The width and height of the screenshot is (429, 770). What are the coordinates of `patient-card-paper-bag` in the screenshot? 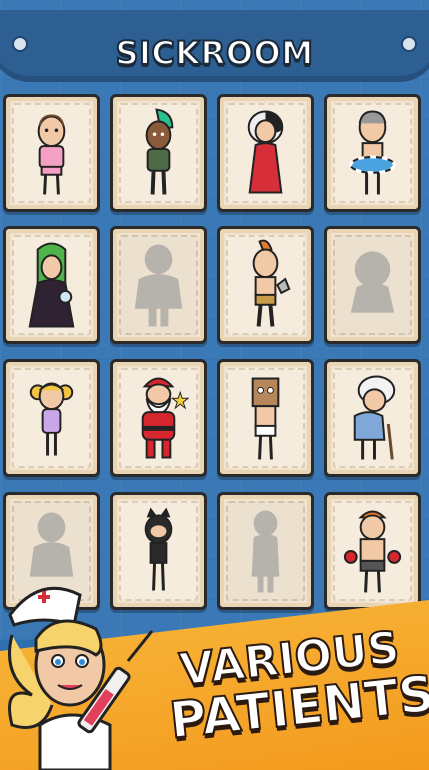 It's located at (265, 418).